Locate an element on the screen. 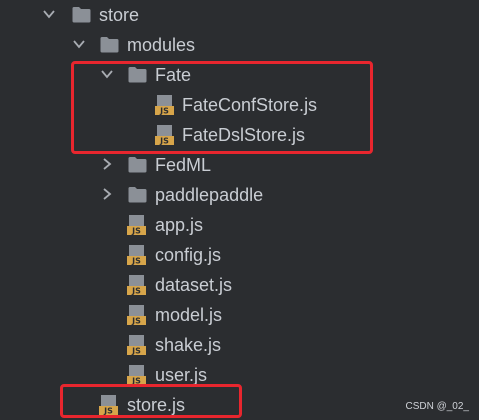 The height and width of the screenshot is (420, 479). tree-item-paddlepaddle-folder: paddlepaddle is located at coordinates (239, 195).